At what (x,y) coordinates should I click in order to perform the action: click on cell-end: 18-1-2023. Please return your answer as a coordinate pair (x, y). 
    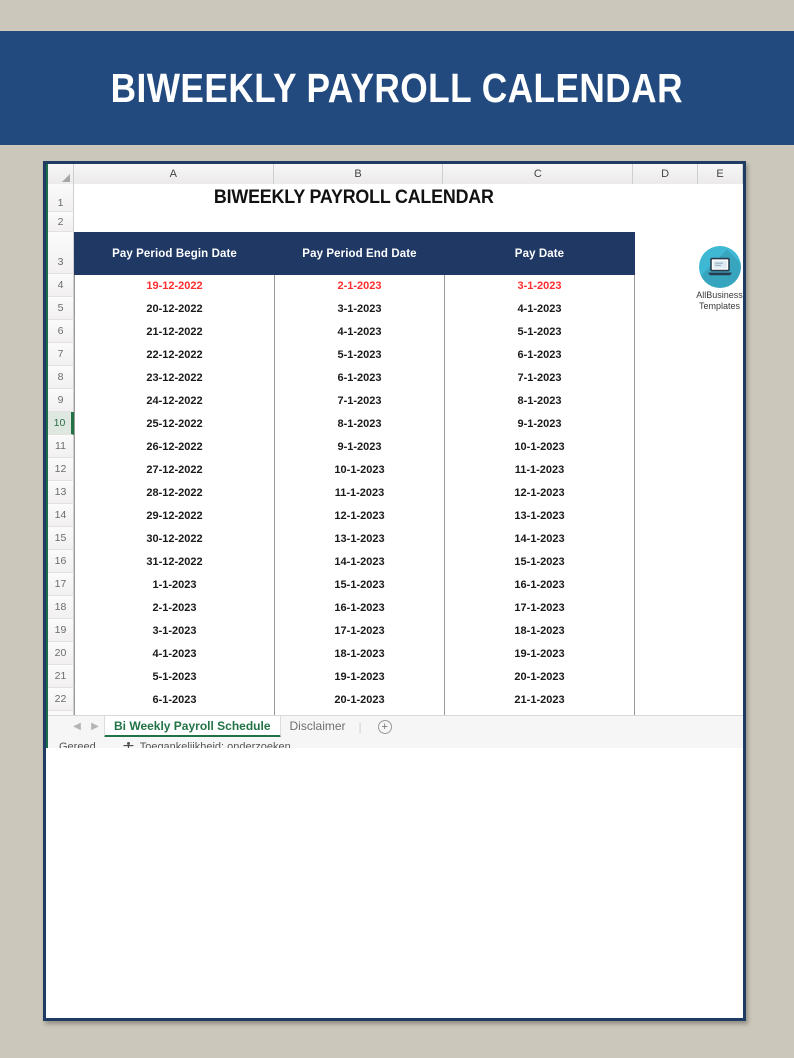
    Looking at the image, I should click on (359, 654).